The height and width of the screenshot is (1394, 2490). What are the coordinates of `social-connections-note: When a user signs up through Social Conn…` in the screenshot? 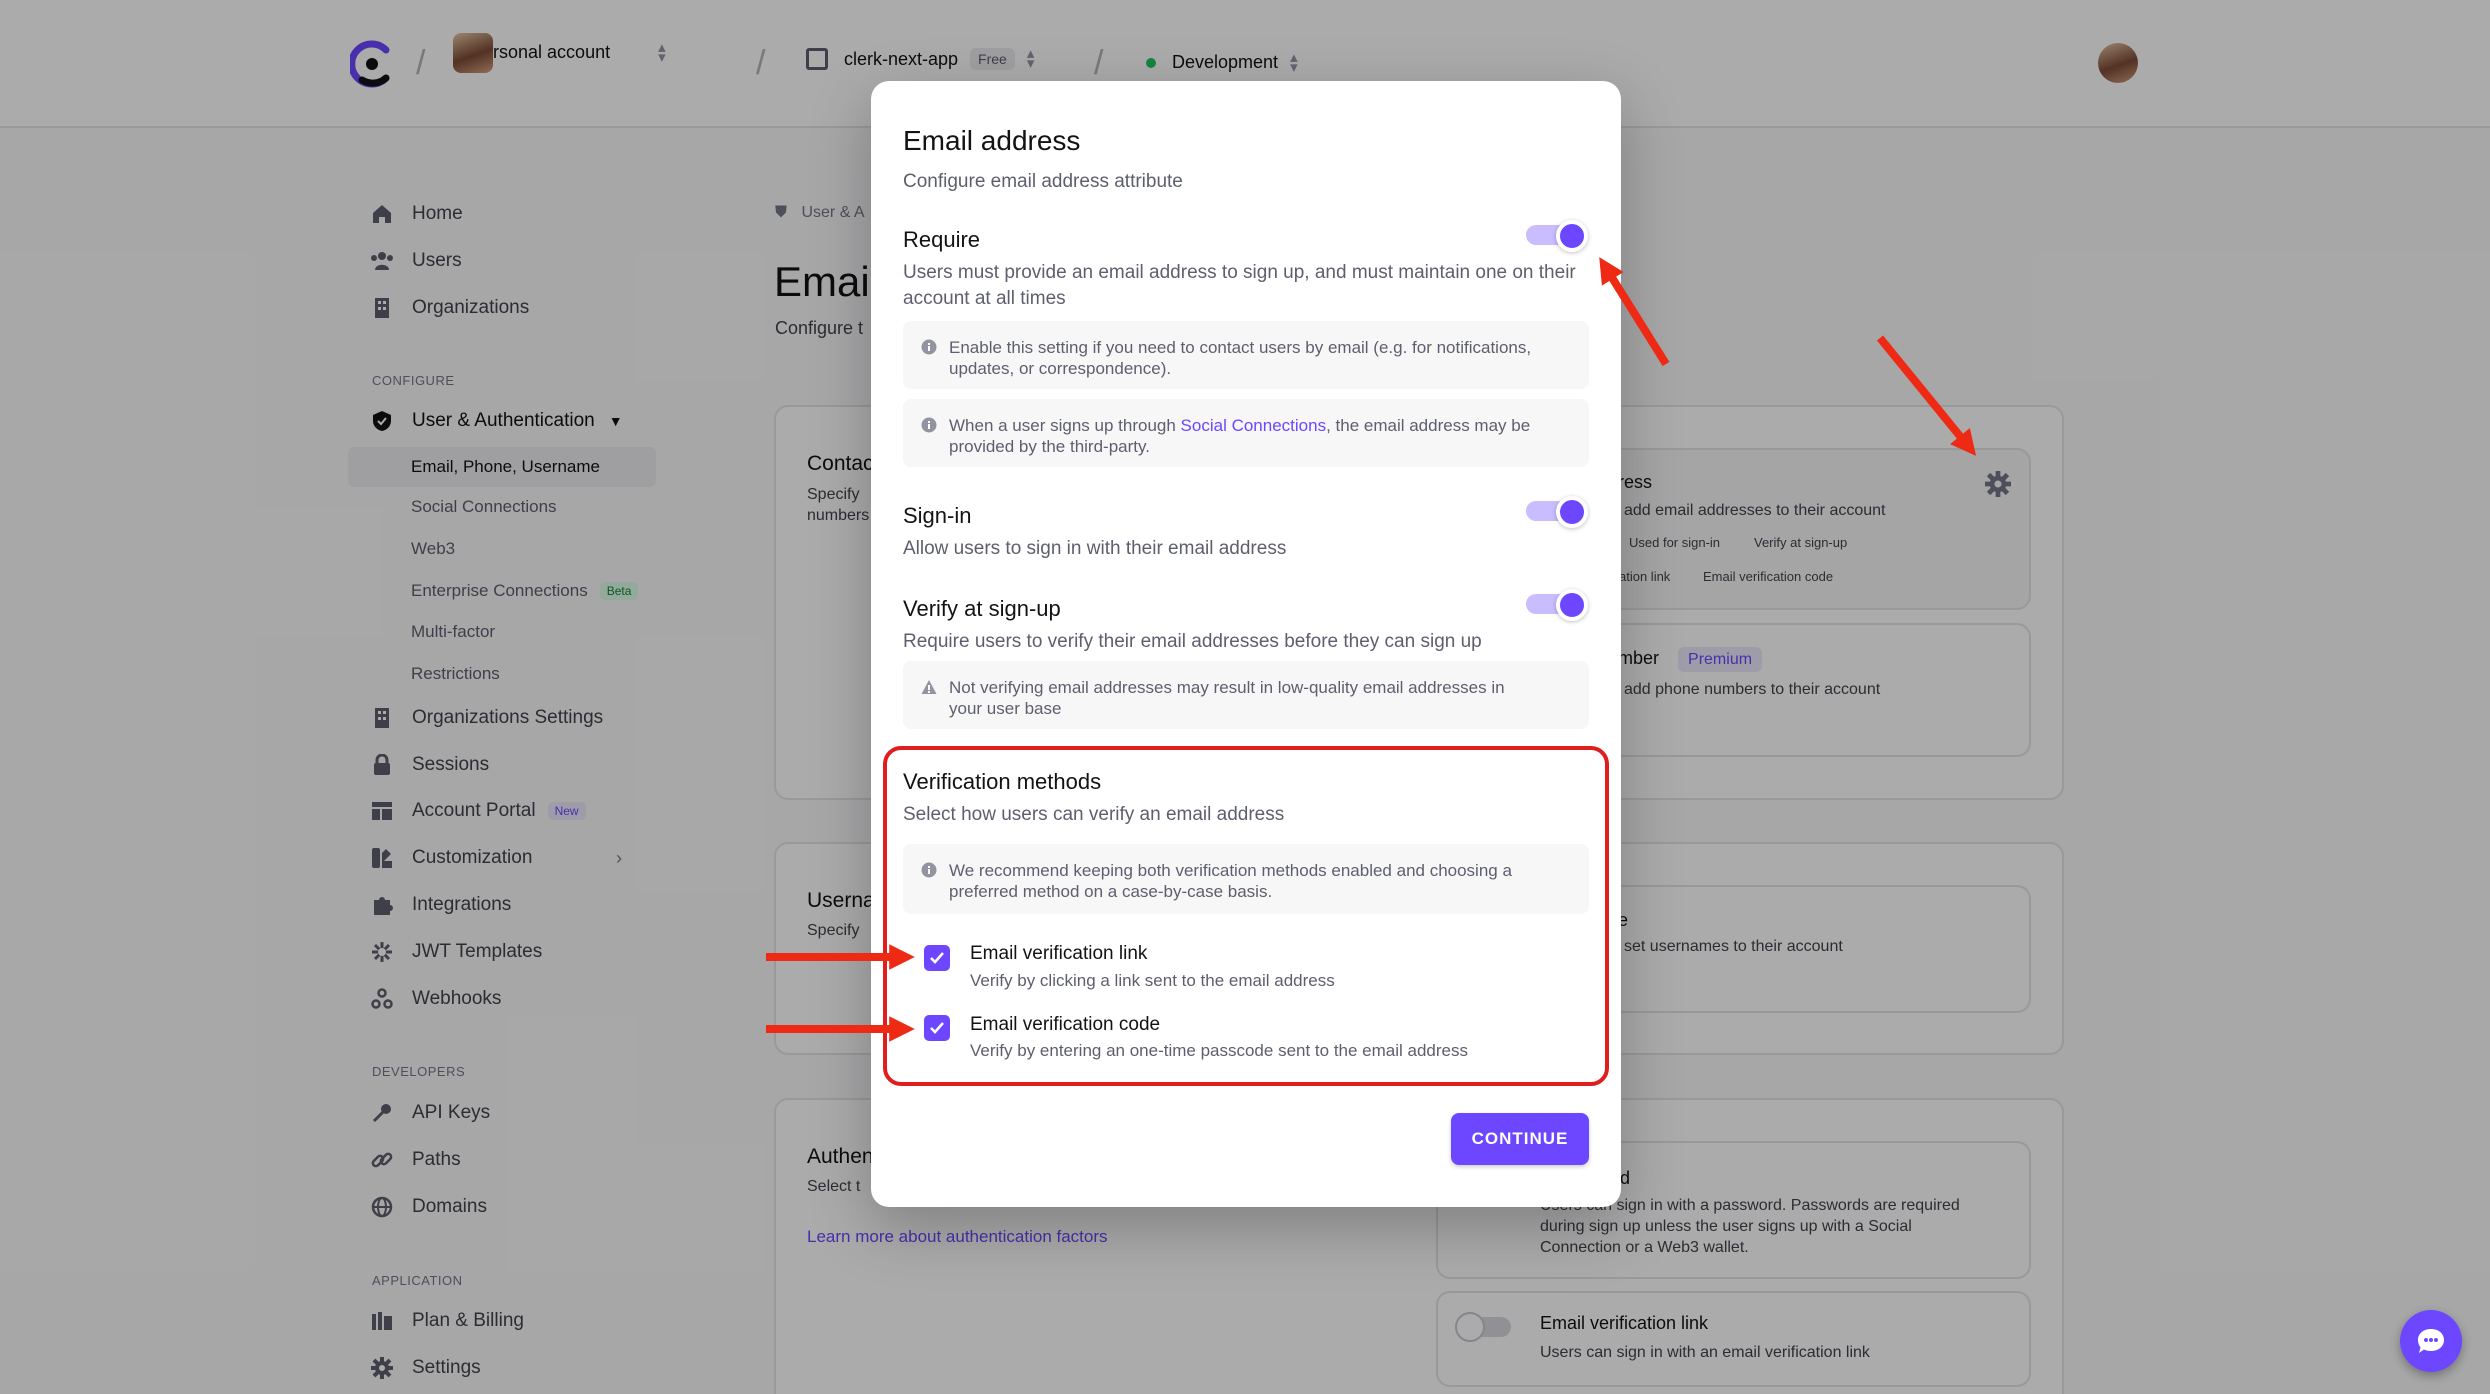 It's located at (1246, 433).